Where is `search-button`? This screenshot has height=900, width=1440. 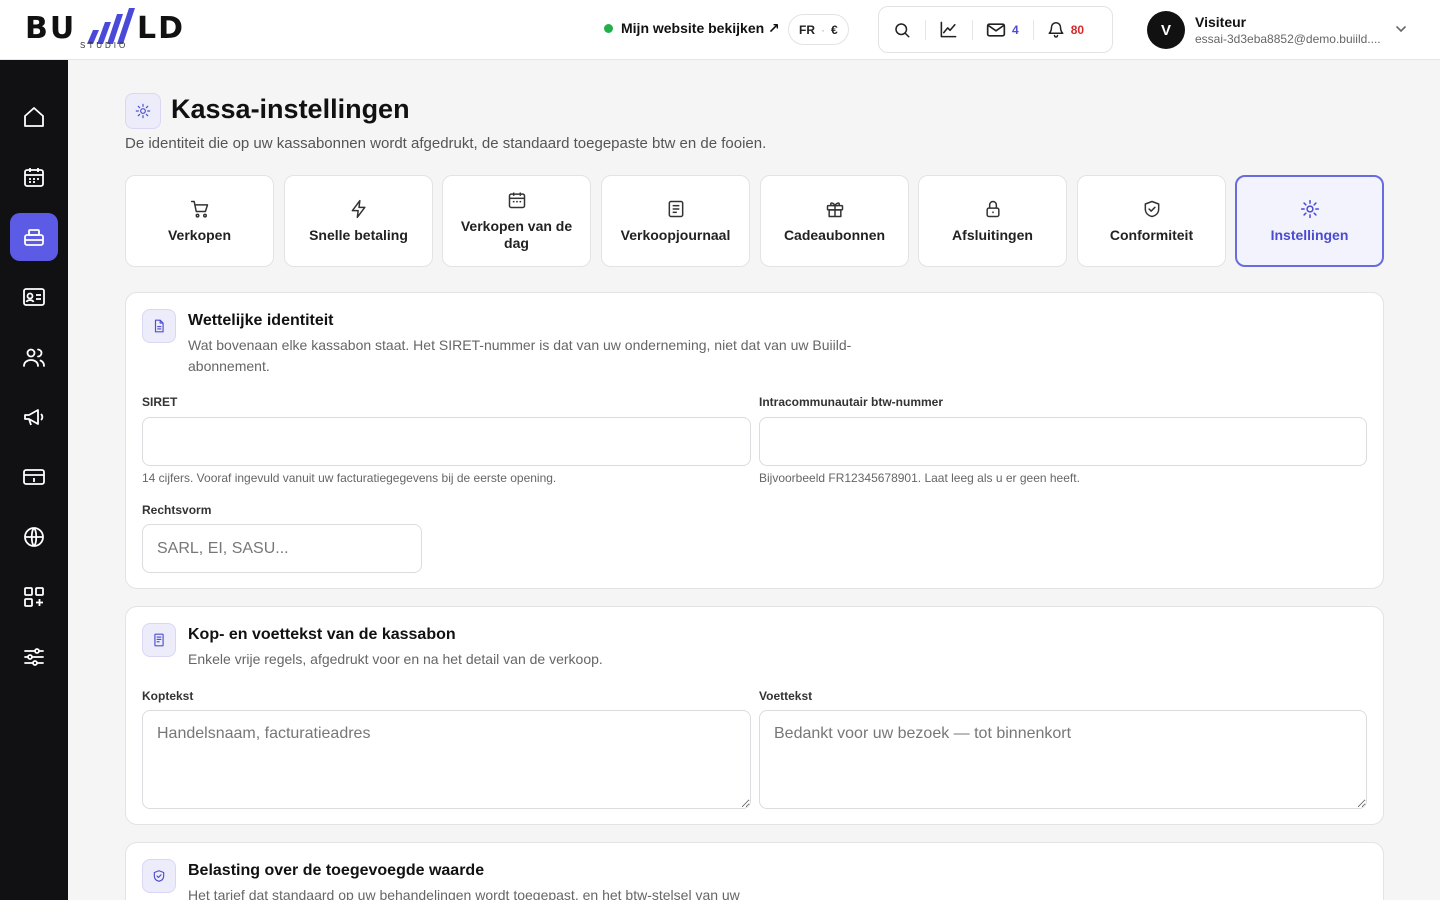 search-button is located at coordinates (902, 29).